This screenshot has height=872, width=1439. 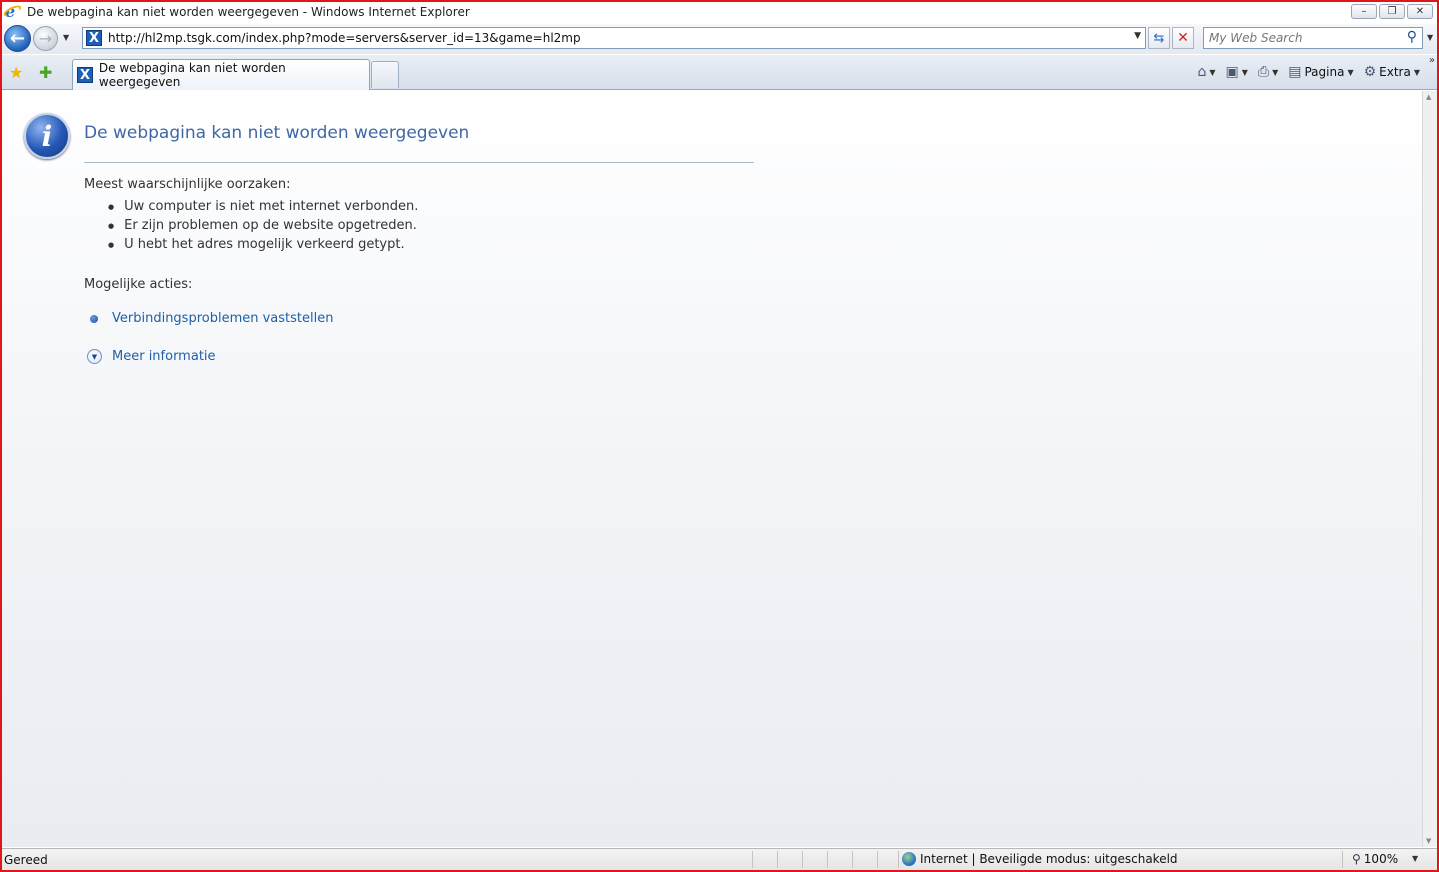 What do you see at coordinates (419, 162) in the screenshot?
I see `title-divider` at bounding box center [419, 162].